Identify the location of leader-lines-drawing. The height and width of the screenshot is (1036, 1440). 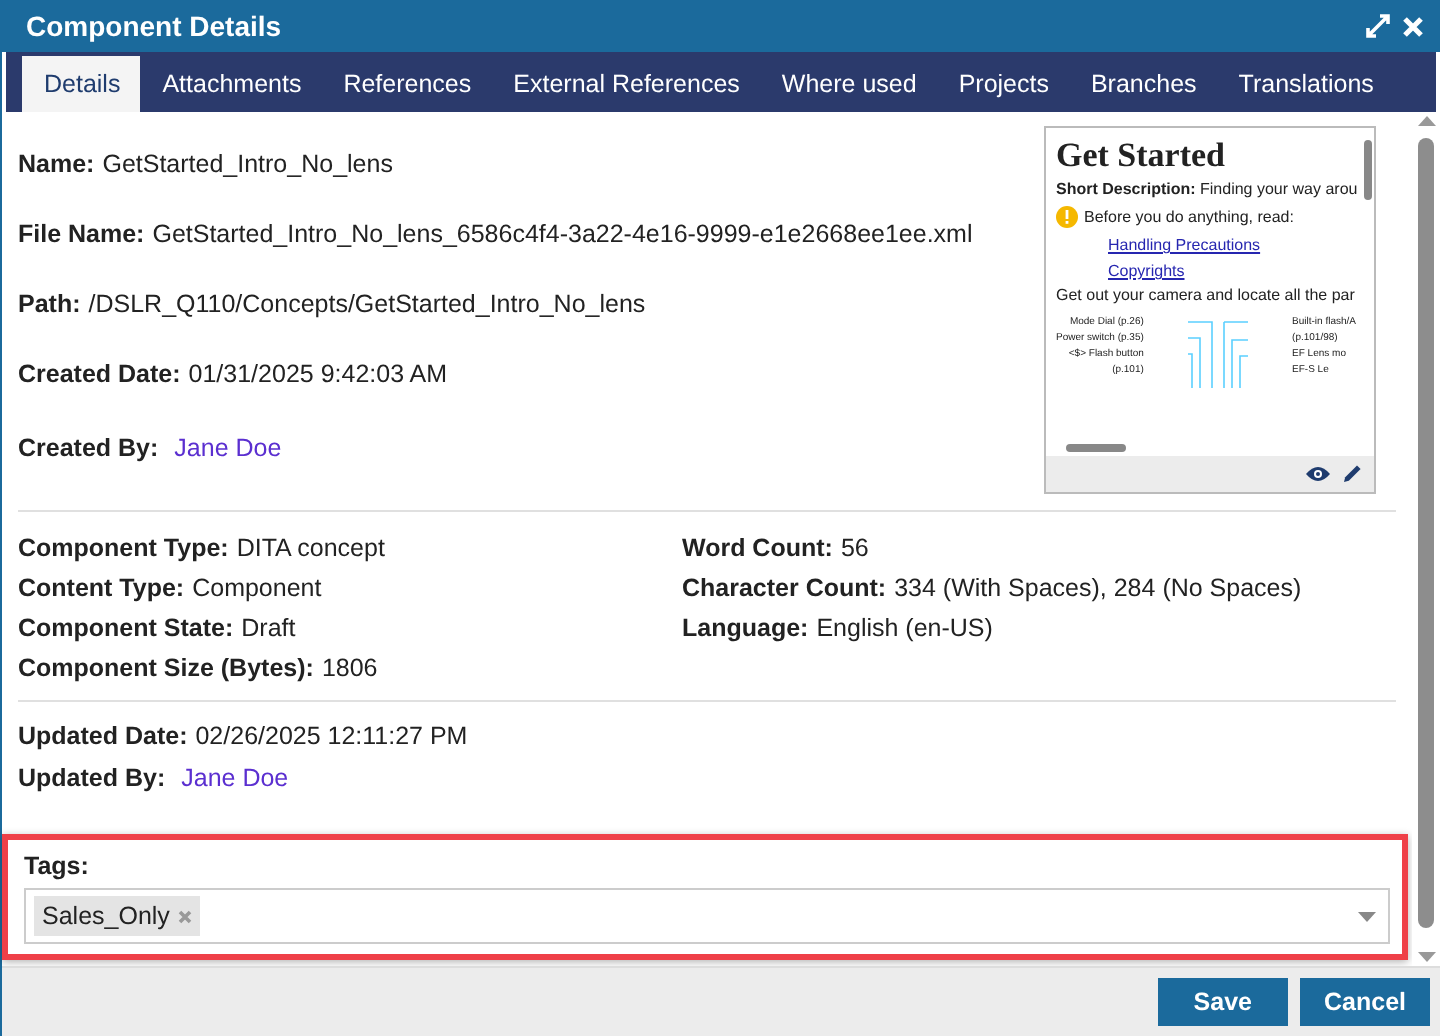
(1217, 352).